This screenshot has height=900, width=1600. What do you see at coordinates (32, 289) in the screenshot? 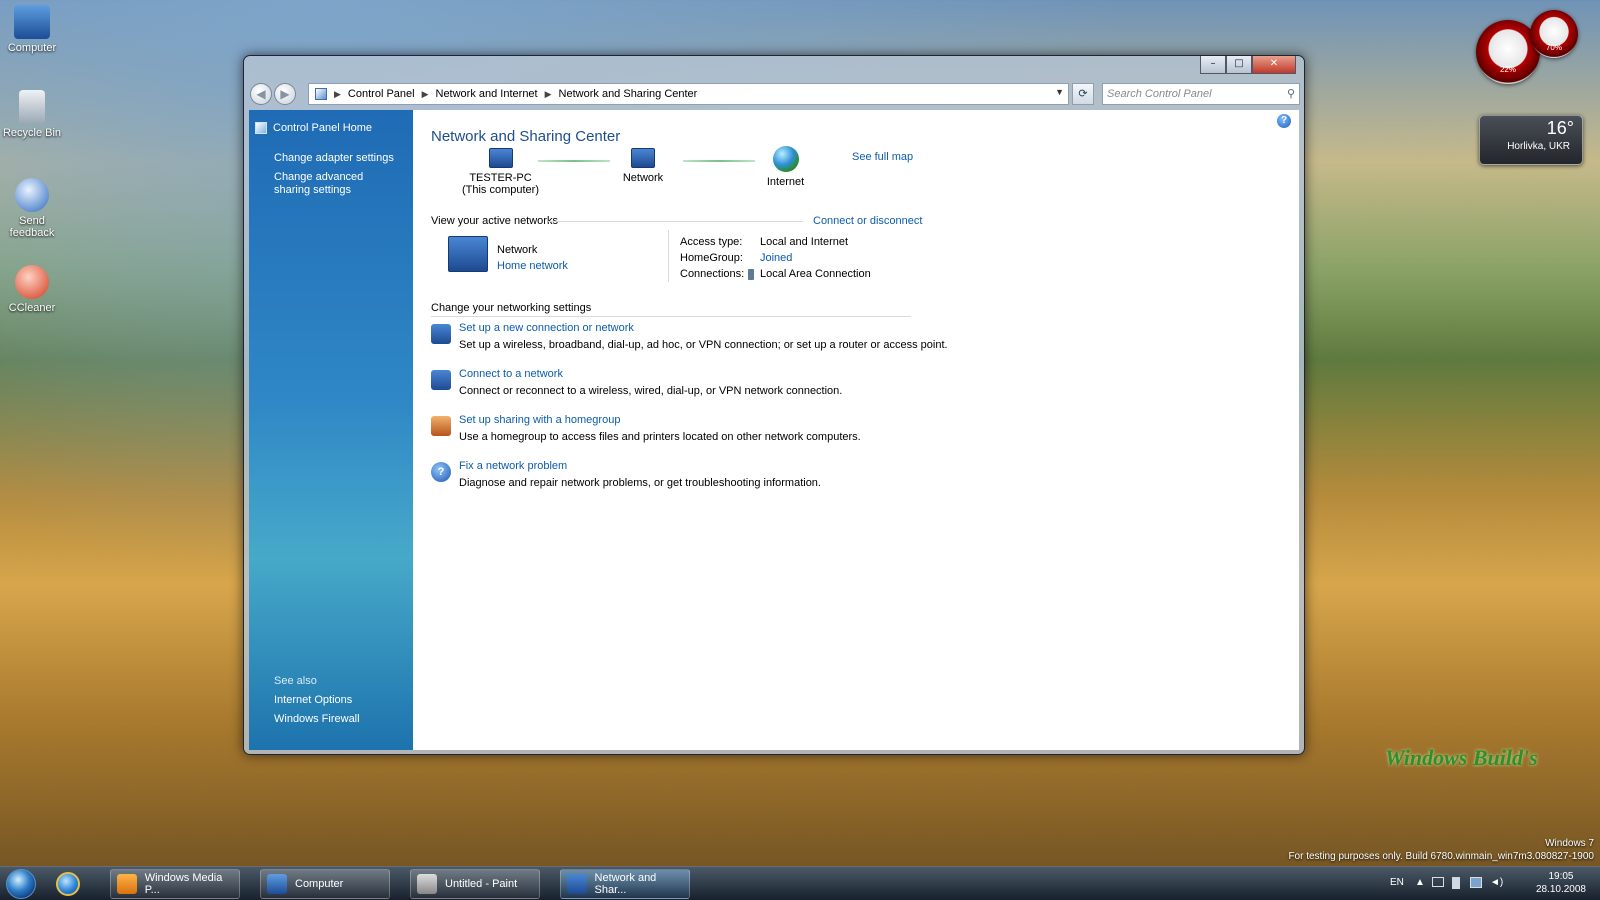
I see `desktop-icon-ccleaner: CCleaner` at bounding box center [32, 289].